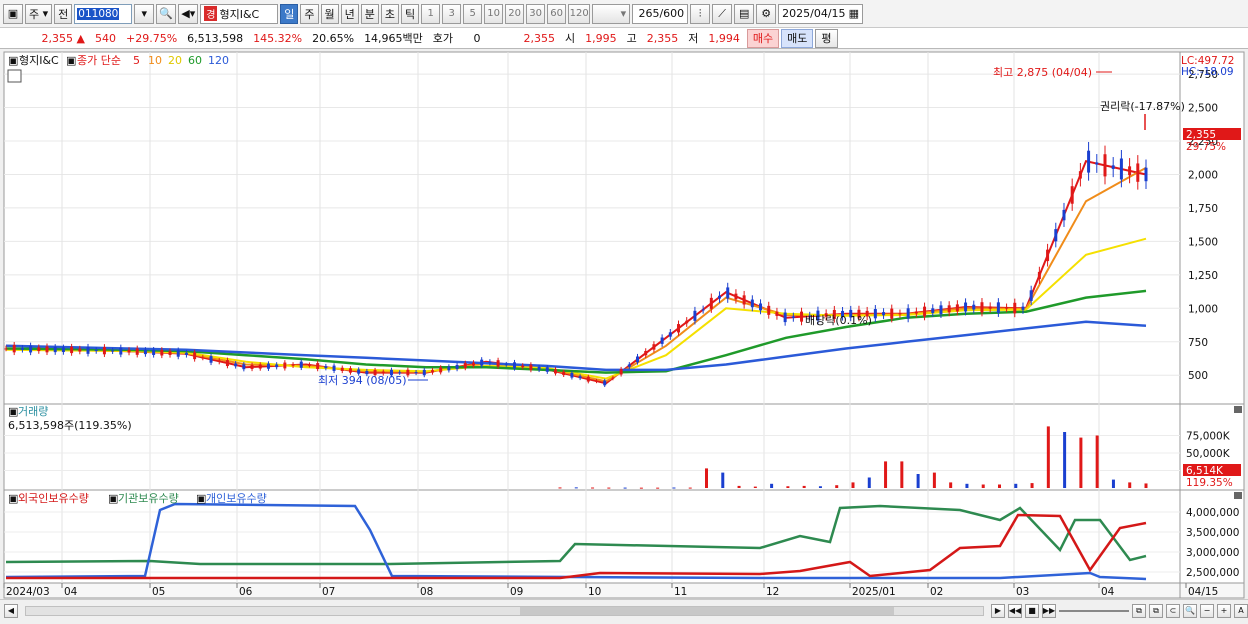  Describe the element at coordinates (289, 13) in the screenshot. I see `tab-day: 일` at that location.